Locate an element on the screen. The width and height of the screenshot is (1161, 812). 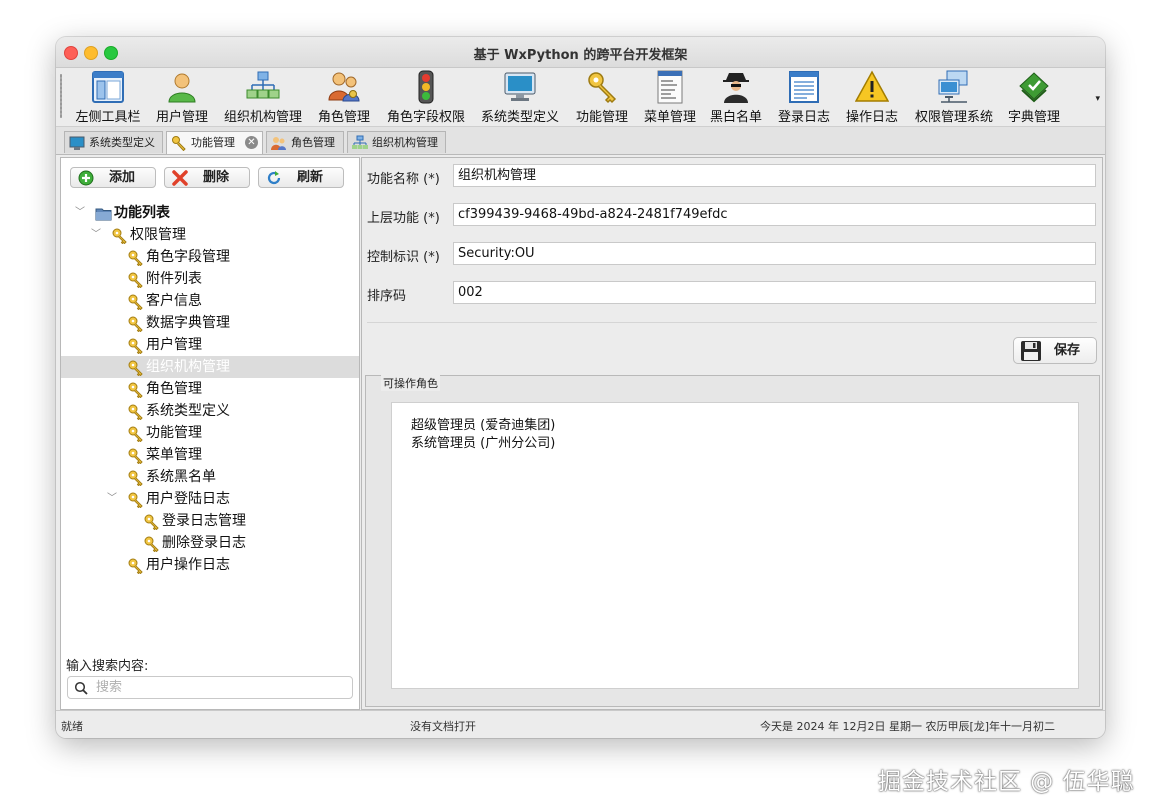
toolbar-permission-system-button: 权限管理系统 is located at coordinates (954, 97).